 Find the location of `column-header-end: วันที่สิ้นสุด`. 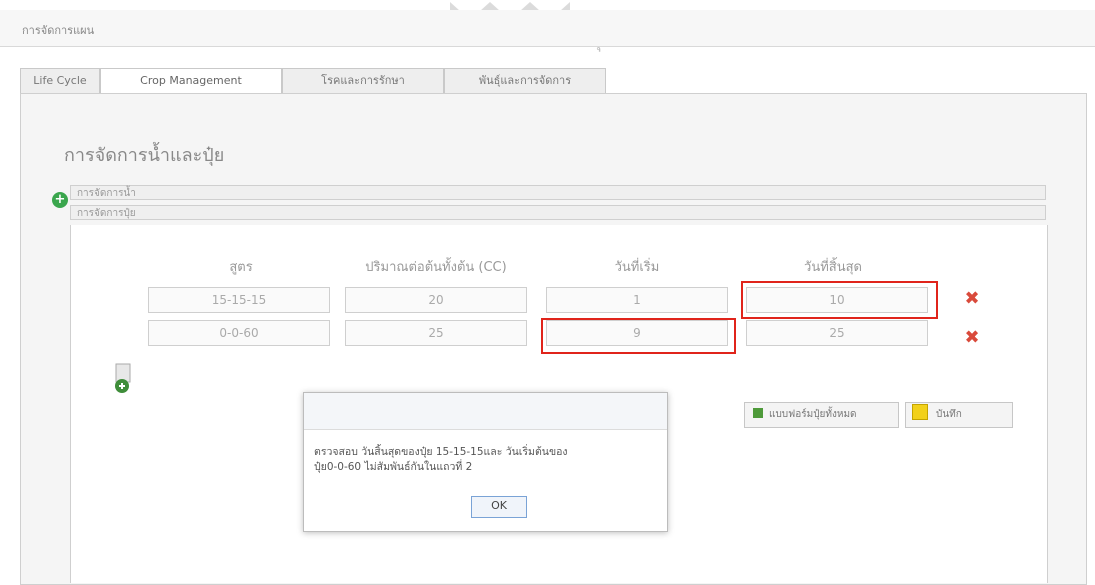

column-header-end: วันที่สิ้นสุด is located at coordinates (833, 267).